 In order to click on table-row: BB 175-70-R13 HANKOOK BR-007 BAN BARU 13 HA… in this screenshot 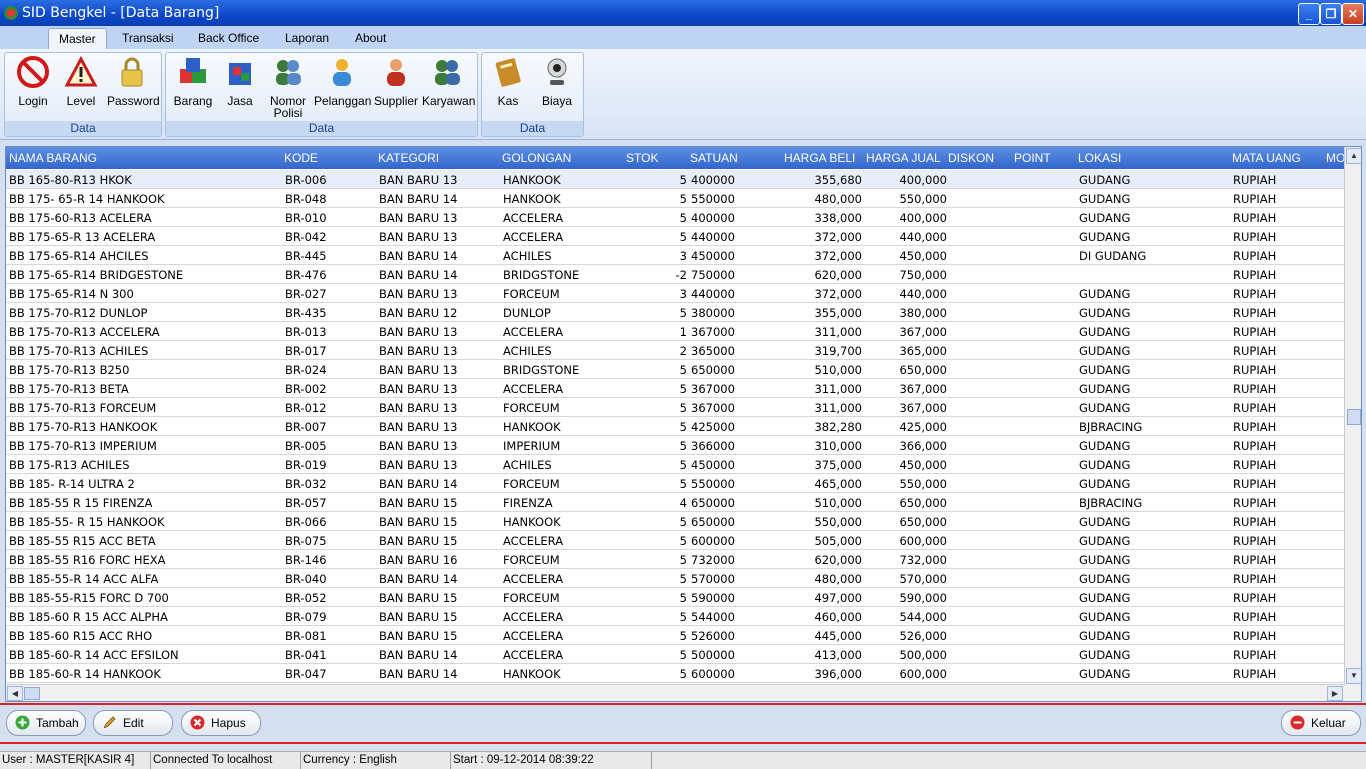, I will do `click(675, 426)`.